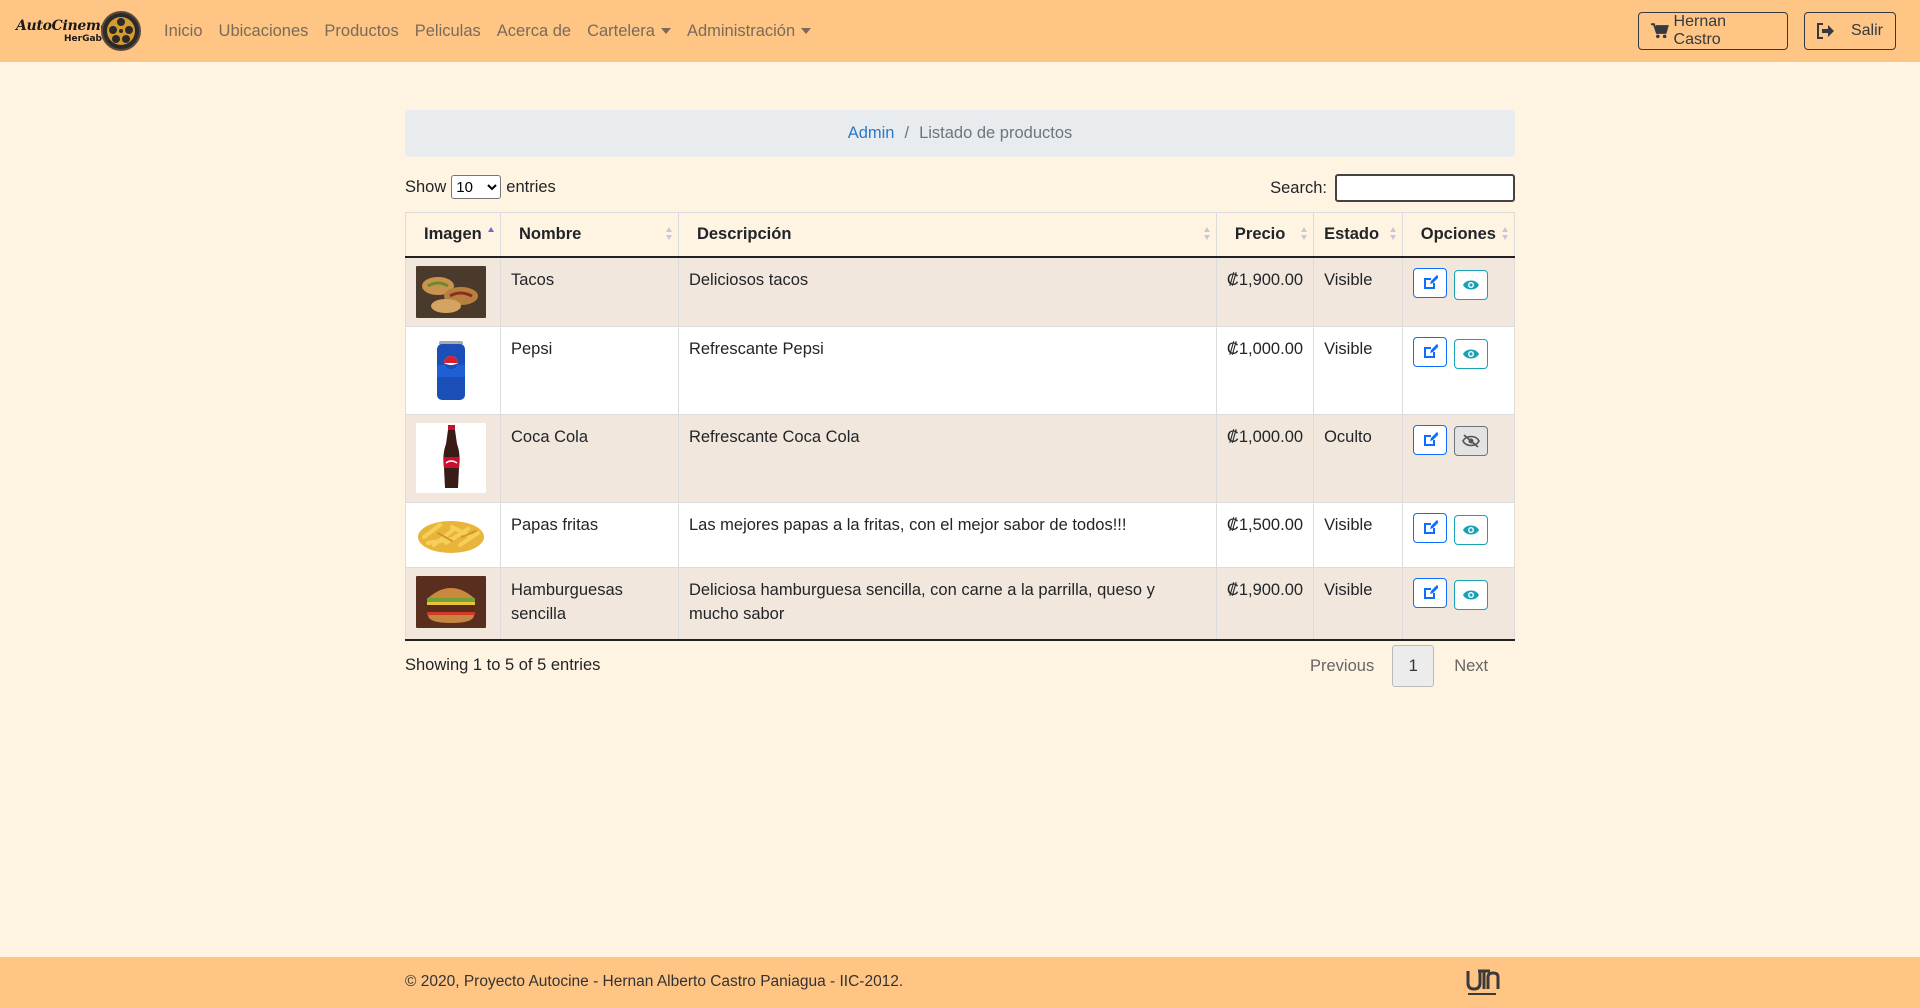 Image resolution: width=1920 pixels, height=1008 pixels. What do you see at coordinates (1265, 535) in the screenshot?
I see `product-price: ₡1,500.00` at bounding box center [1265, 535].